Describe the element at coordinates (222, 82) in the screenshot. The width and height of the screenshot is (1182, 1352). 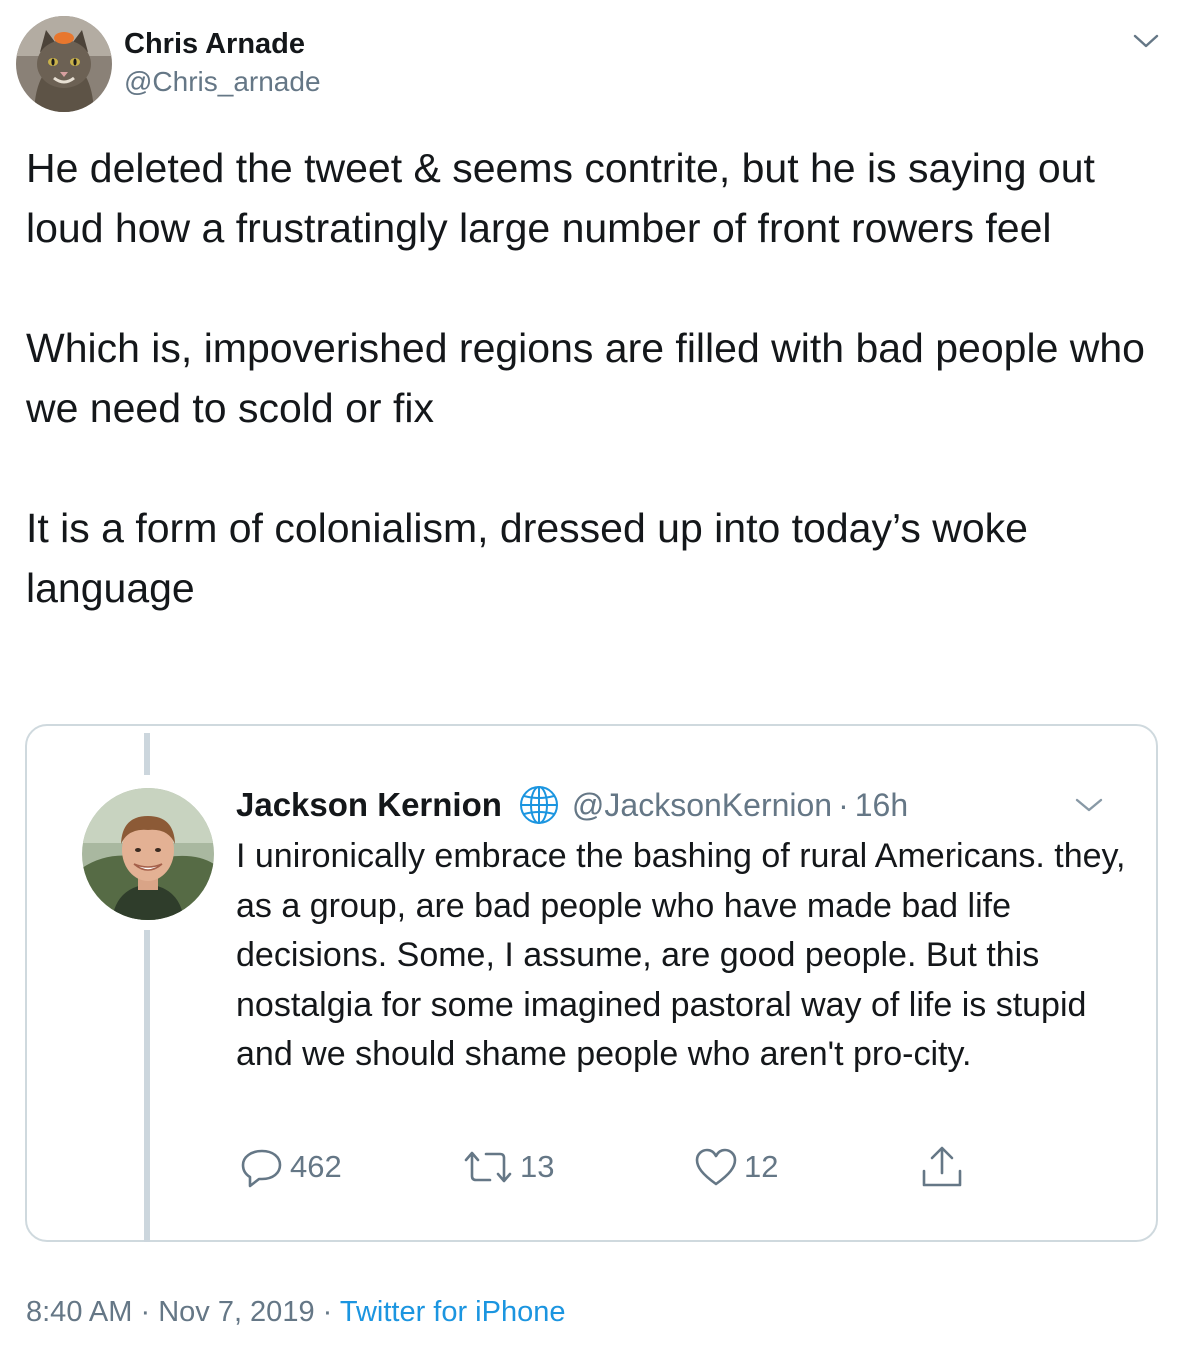
I see `author-handle: @Chris_arnade` at that location.